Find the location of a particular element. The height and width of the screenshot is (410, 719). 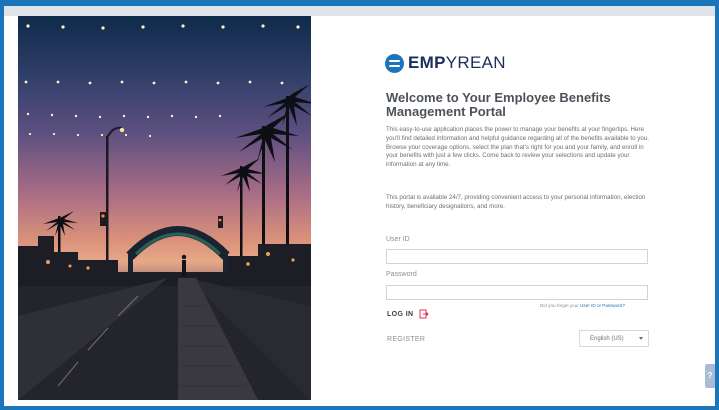

brand-name-light: YREAN is located at coordinates (475, 62).